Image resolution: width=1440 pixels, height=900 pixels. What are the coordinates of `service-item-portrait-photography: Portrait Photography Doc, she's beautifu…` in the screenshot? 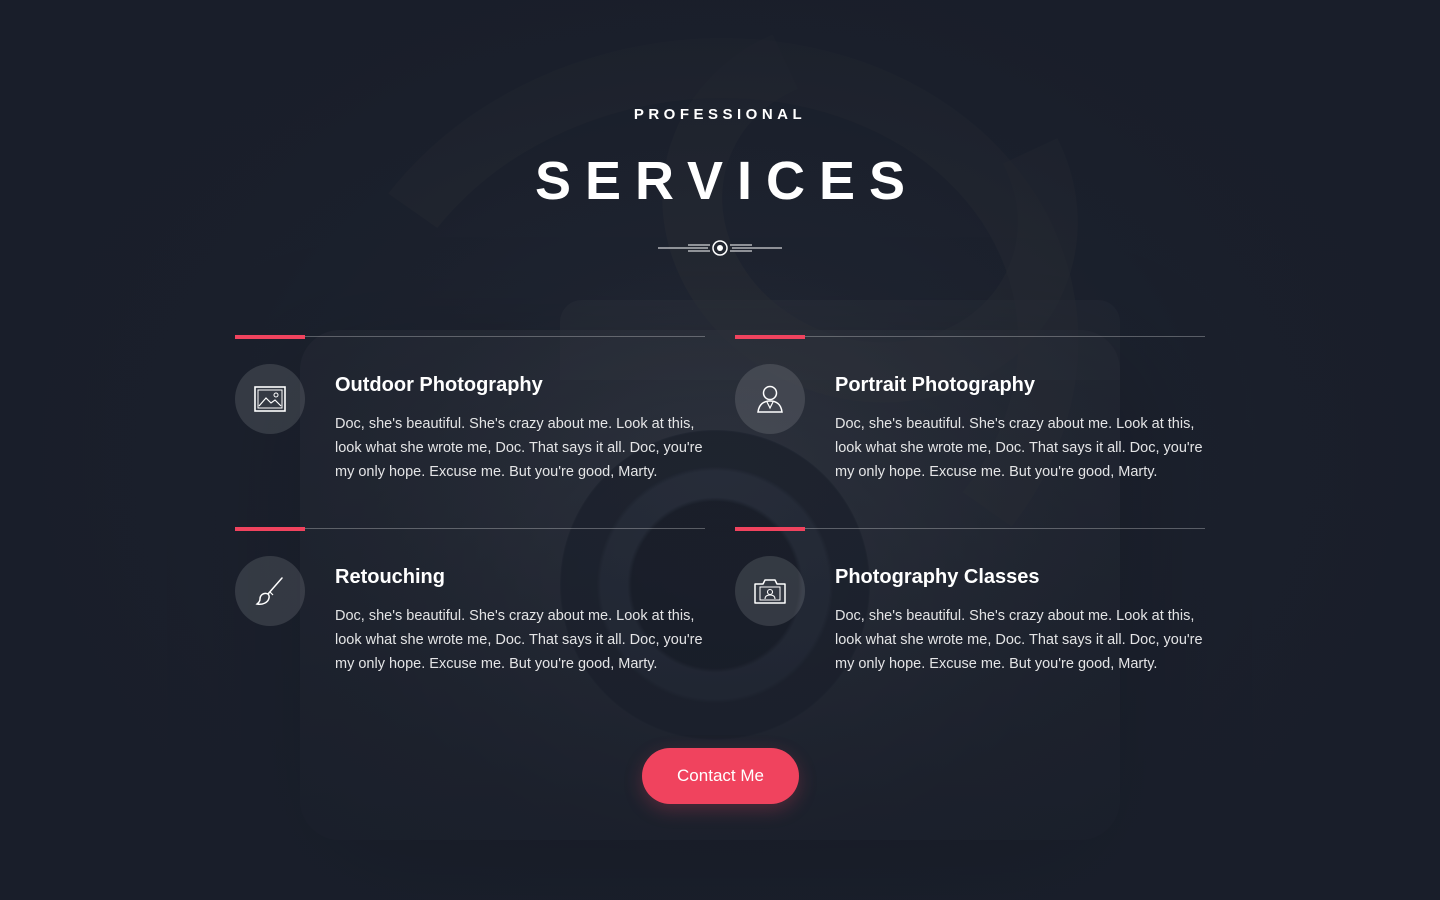 It's located at (970, 425).